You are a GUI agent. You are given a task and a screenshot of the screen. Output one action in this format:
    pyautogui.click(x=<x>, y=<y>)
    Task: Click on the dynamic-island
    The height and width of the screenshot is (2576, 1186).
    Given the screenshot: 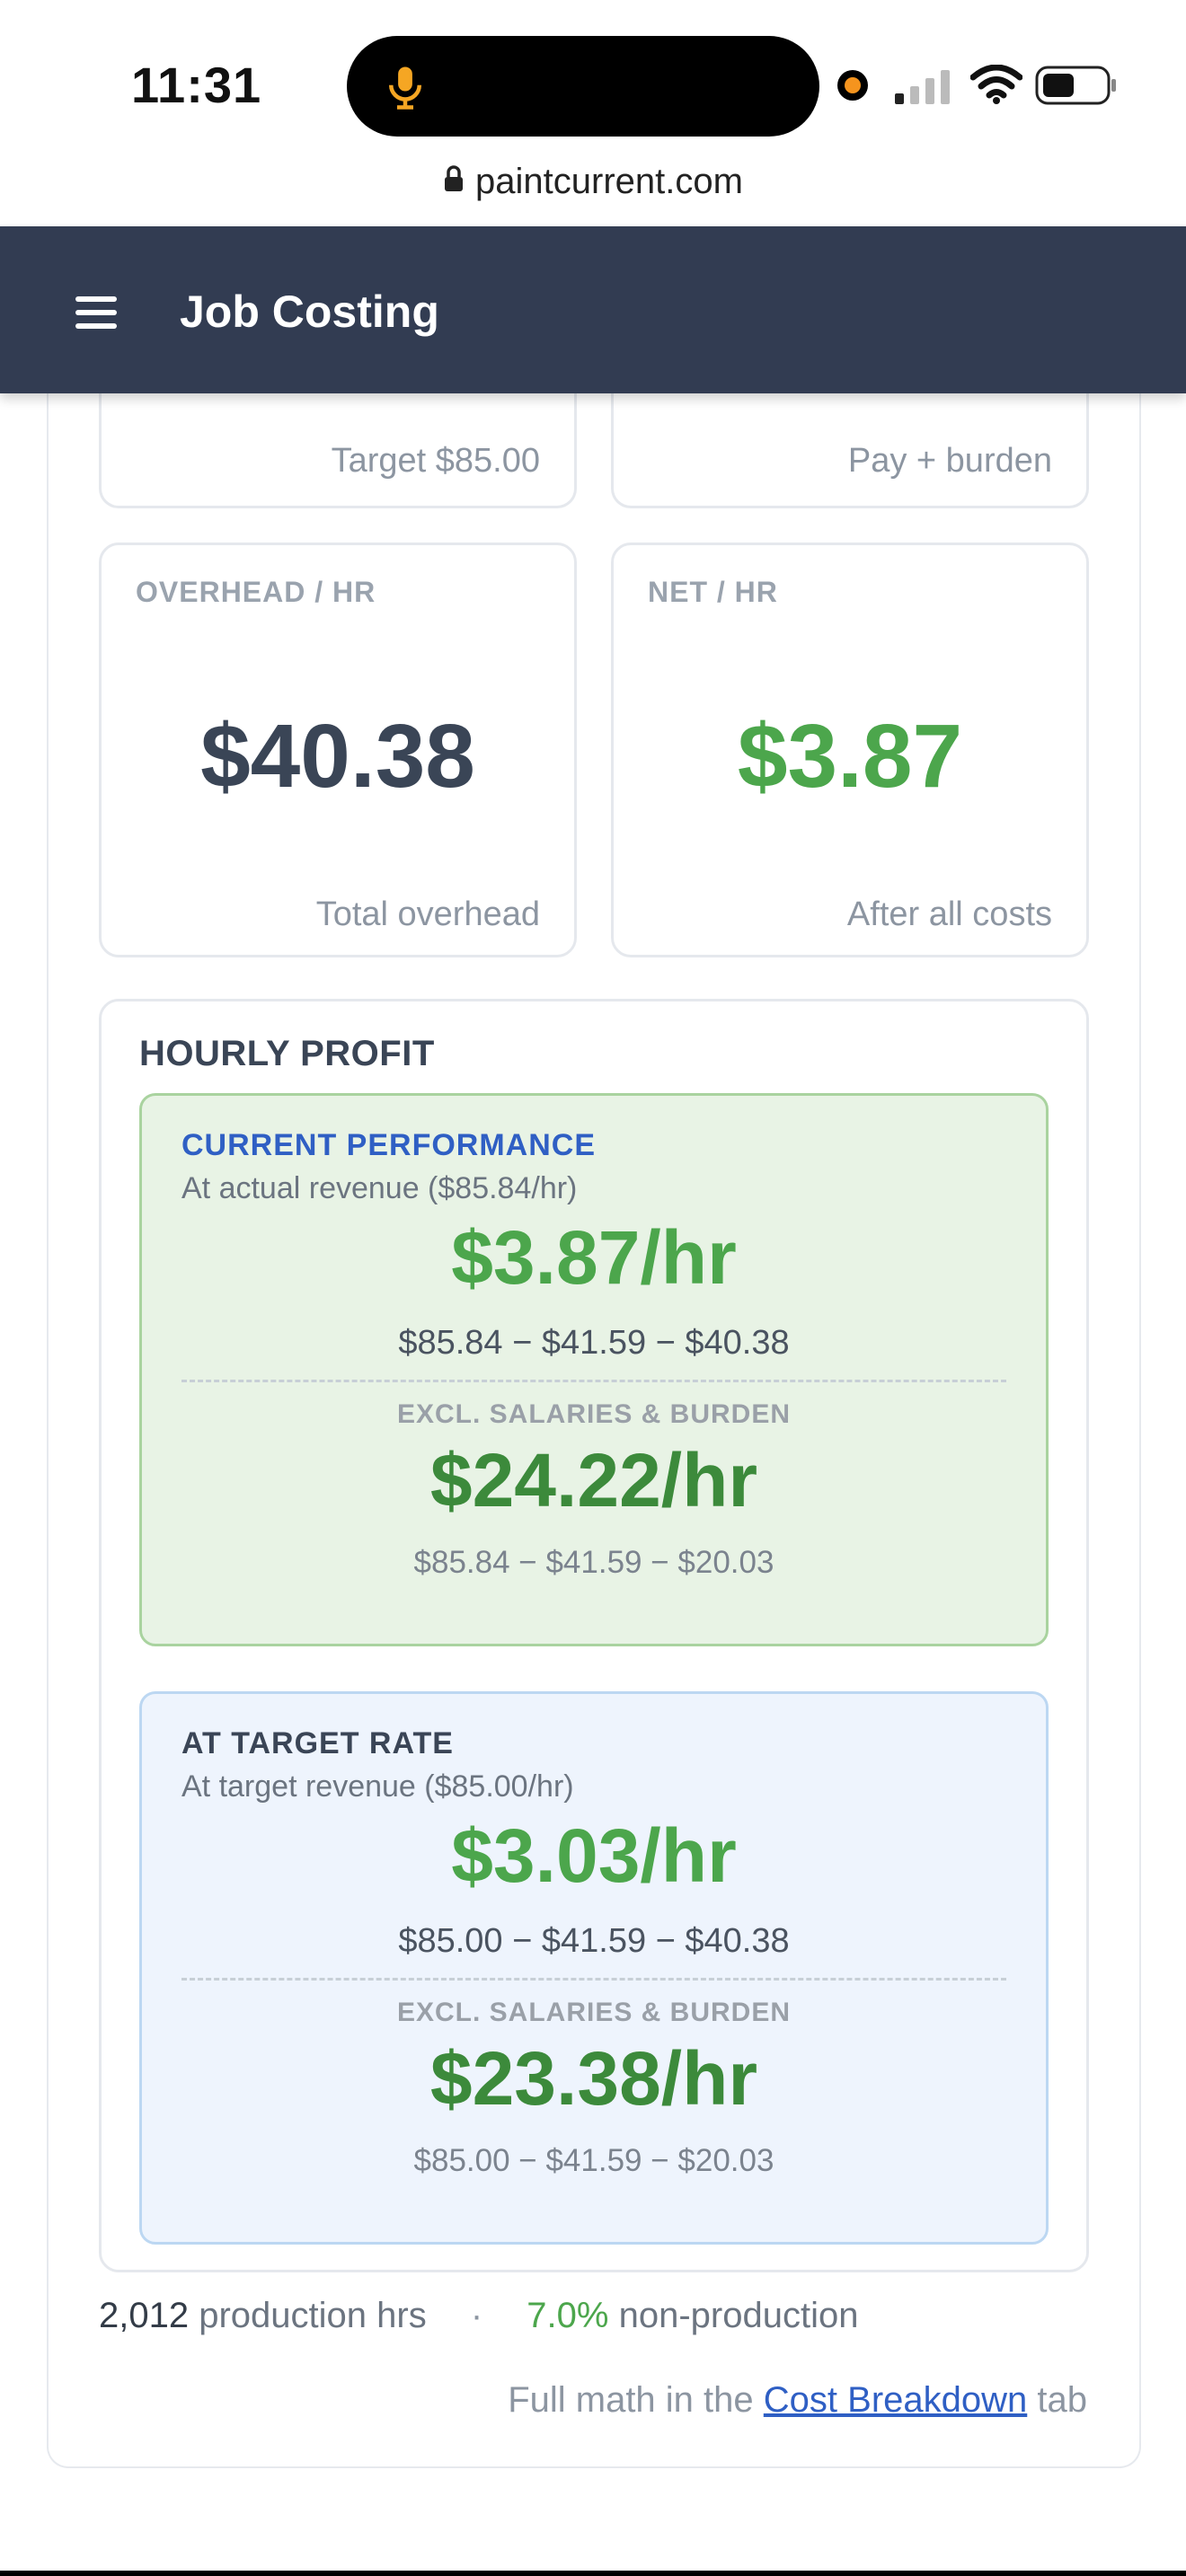 What is the action you would take?
    pyautogui.click(x=583, y=86)
    